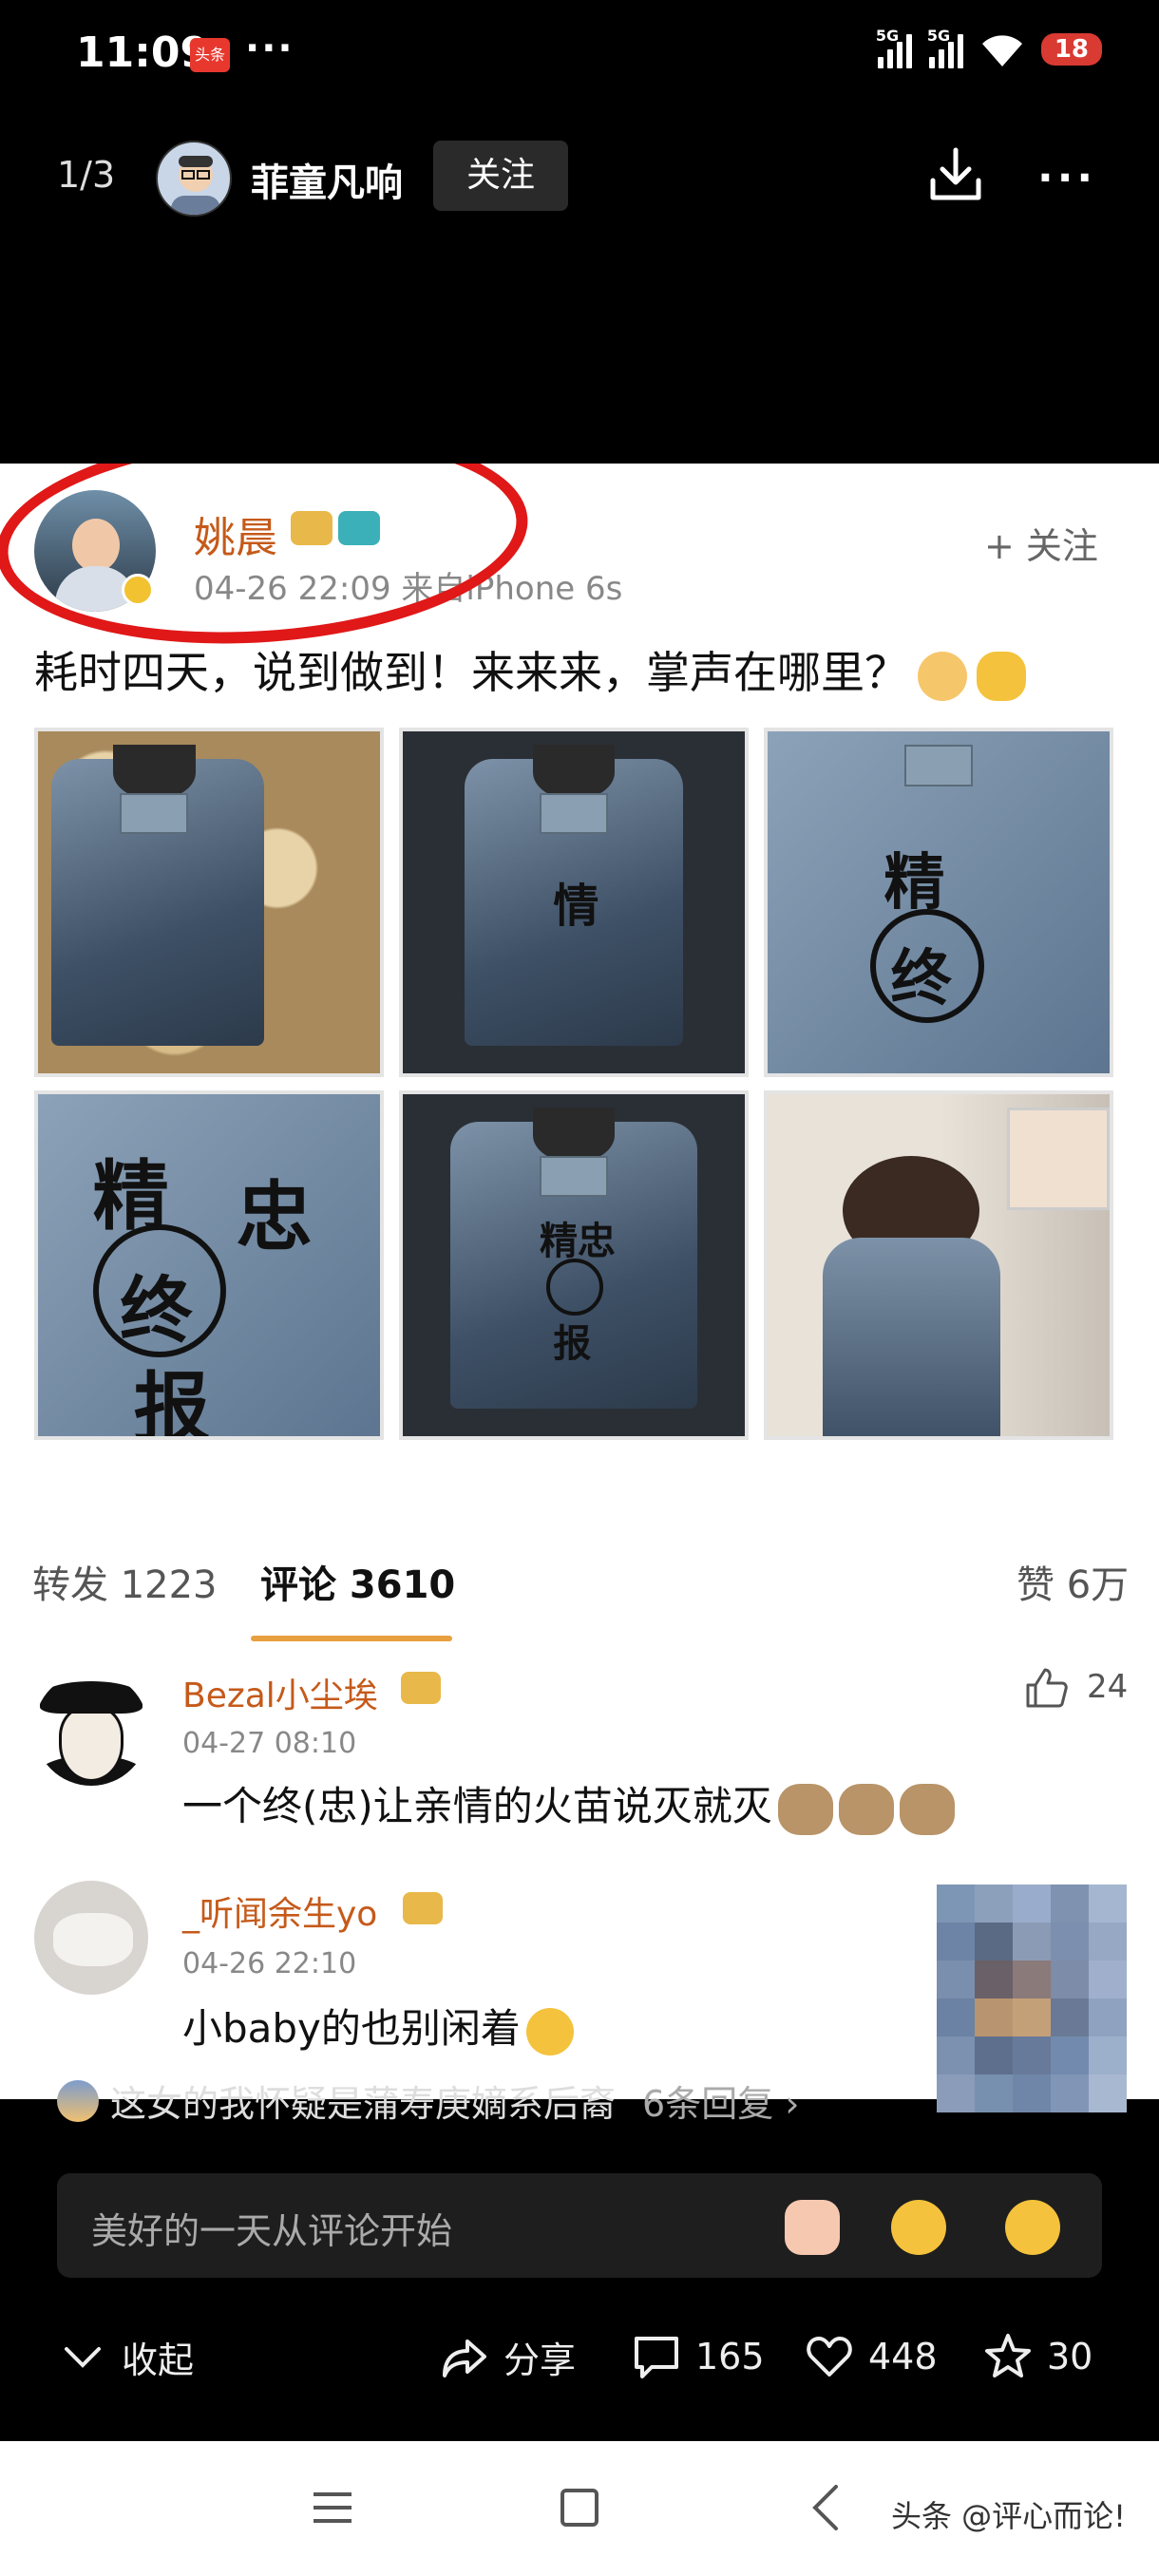 The height and width of the screenshot is (2576, 1159). Describe the element at coordinates (269, 1743) in the screenshot. I see `comment-time: 04-27 08:10` at that location.